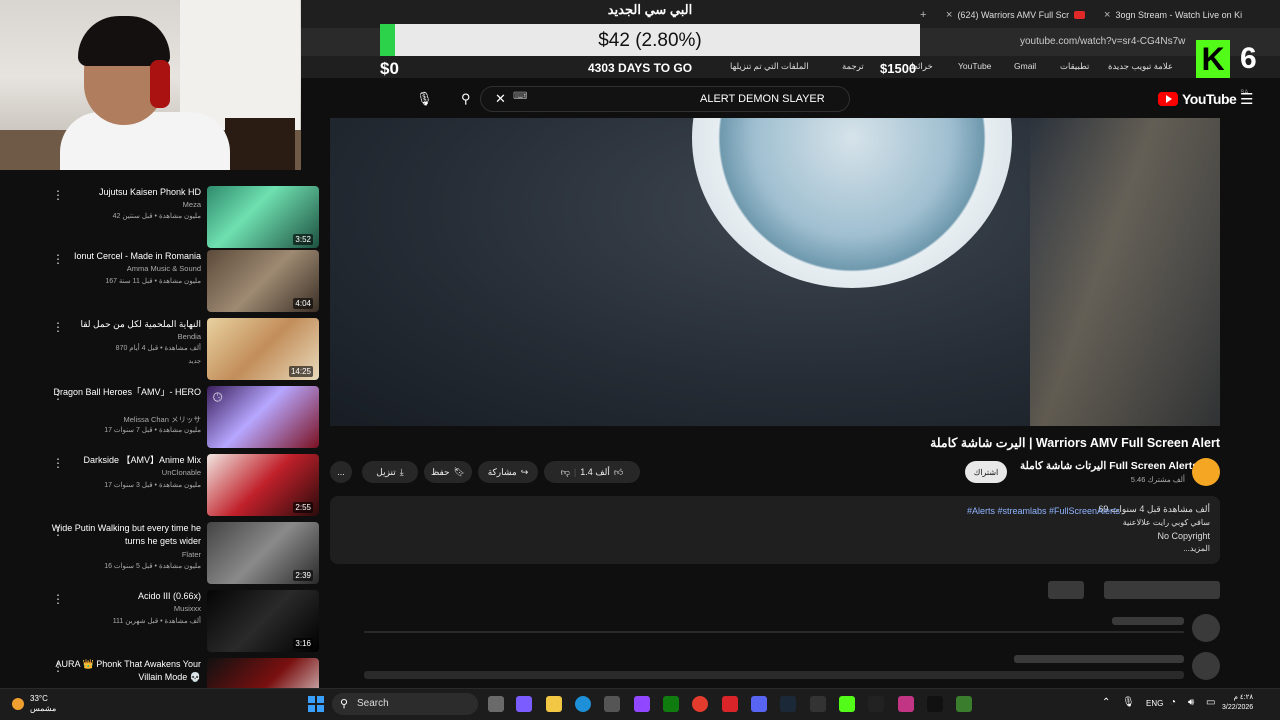 The width and height of the screenshot is (1280, 720). What do you see at coordinates (390, 472) in the screenshot?
I see `download-button: تنزيل ⤓` at bounding box center [390, 472].